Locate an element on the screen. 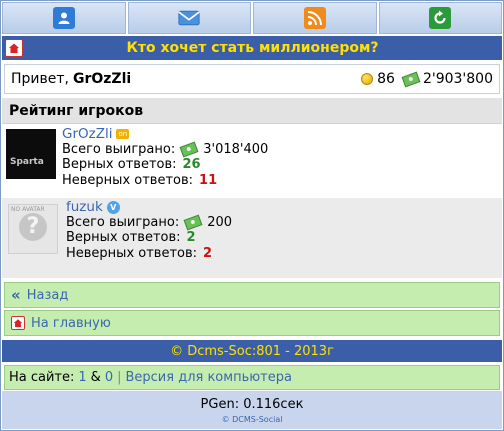 Image resolution: width=504 pixels, height=431 pixels. refresh-icon is located at coordinates (440, 18).